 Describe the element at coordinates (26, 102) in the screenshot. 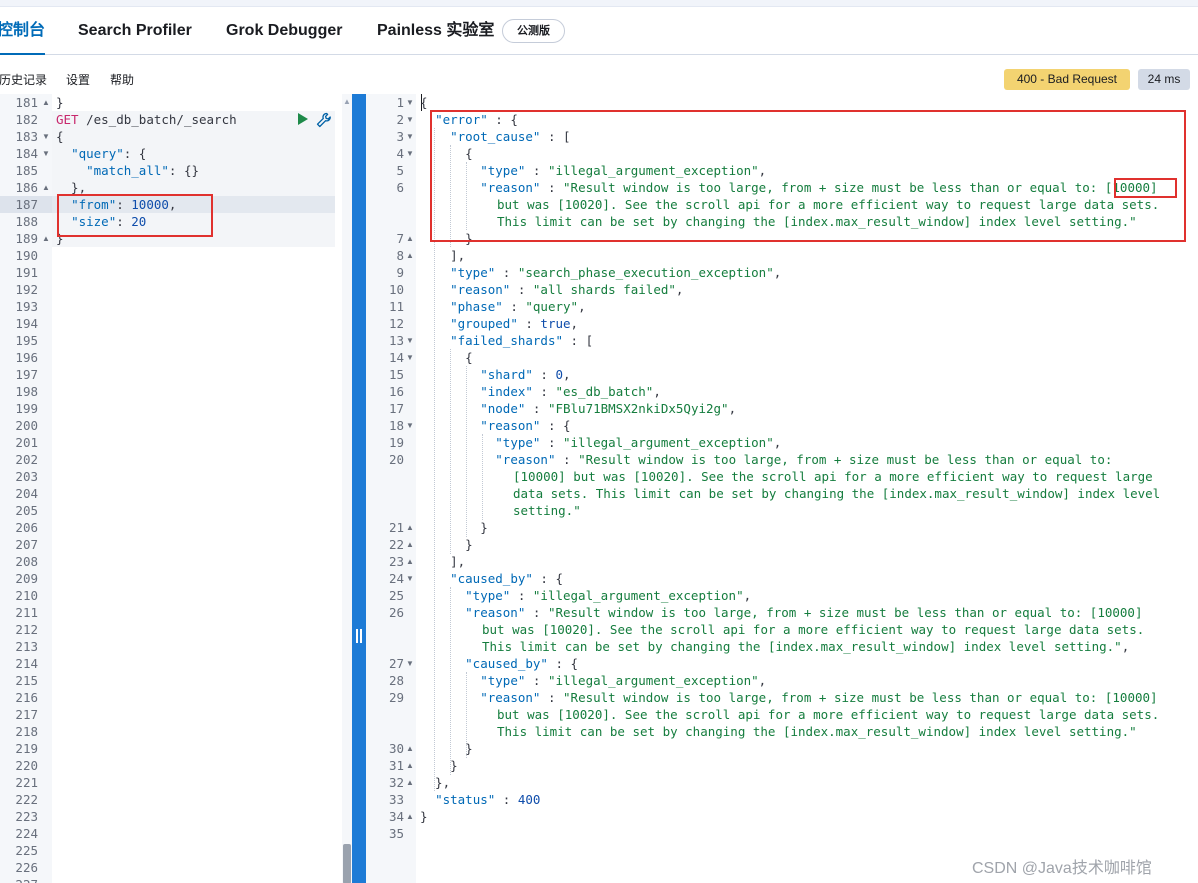

I see `line-number: 181` at that location.